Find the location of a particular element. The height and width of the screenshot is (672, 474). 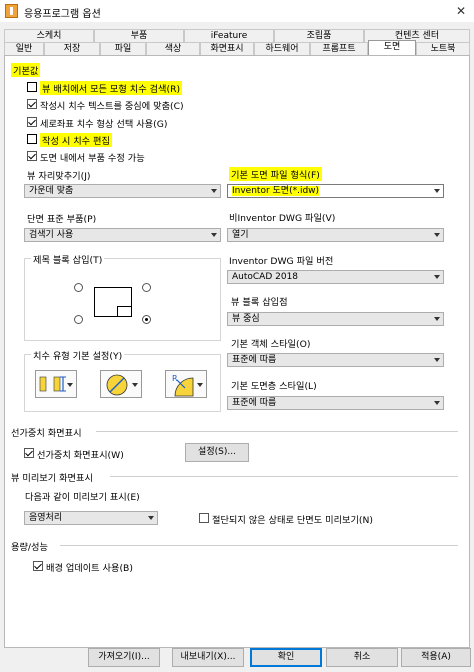

app-icon is located at coordinates (11, 11).